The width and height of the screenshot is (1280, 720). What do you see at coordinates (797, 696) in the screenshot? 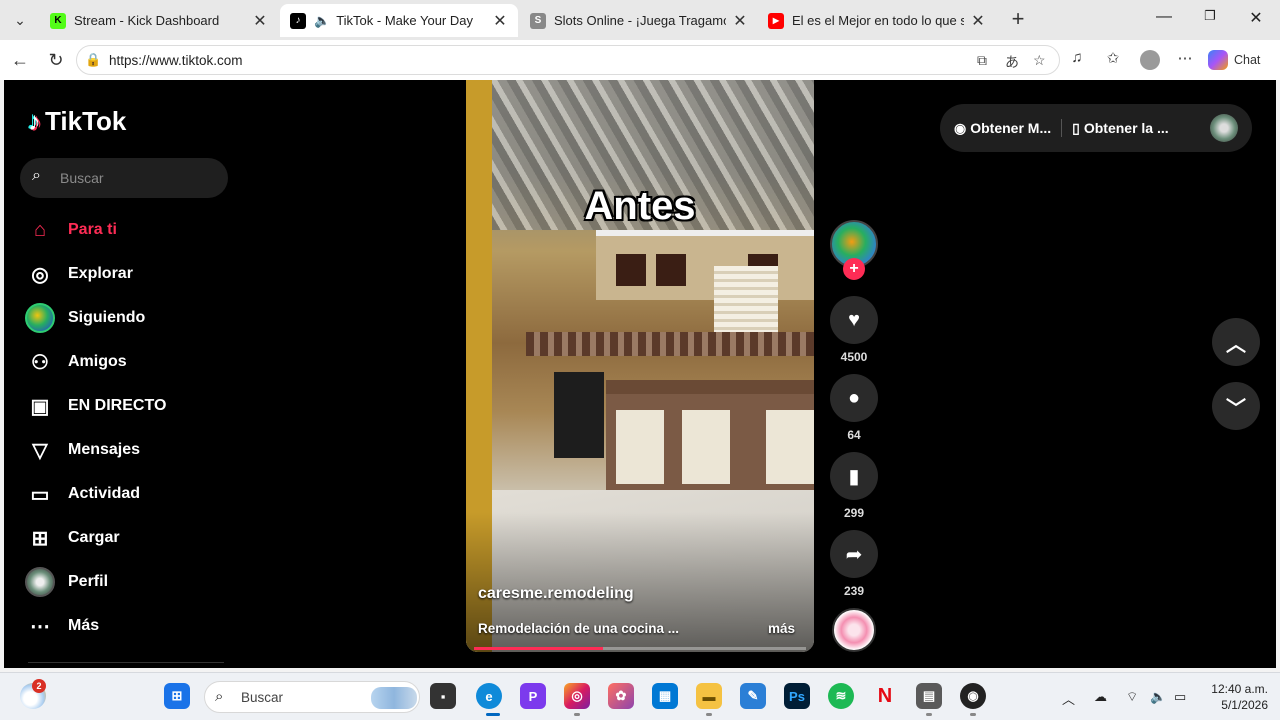
I see `photoshop-icon: Ps` at bounding box center [797, 696].